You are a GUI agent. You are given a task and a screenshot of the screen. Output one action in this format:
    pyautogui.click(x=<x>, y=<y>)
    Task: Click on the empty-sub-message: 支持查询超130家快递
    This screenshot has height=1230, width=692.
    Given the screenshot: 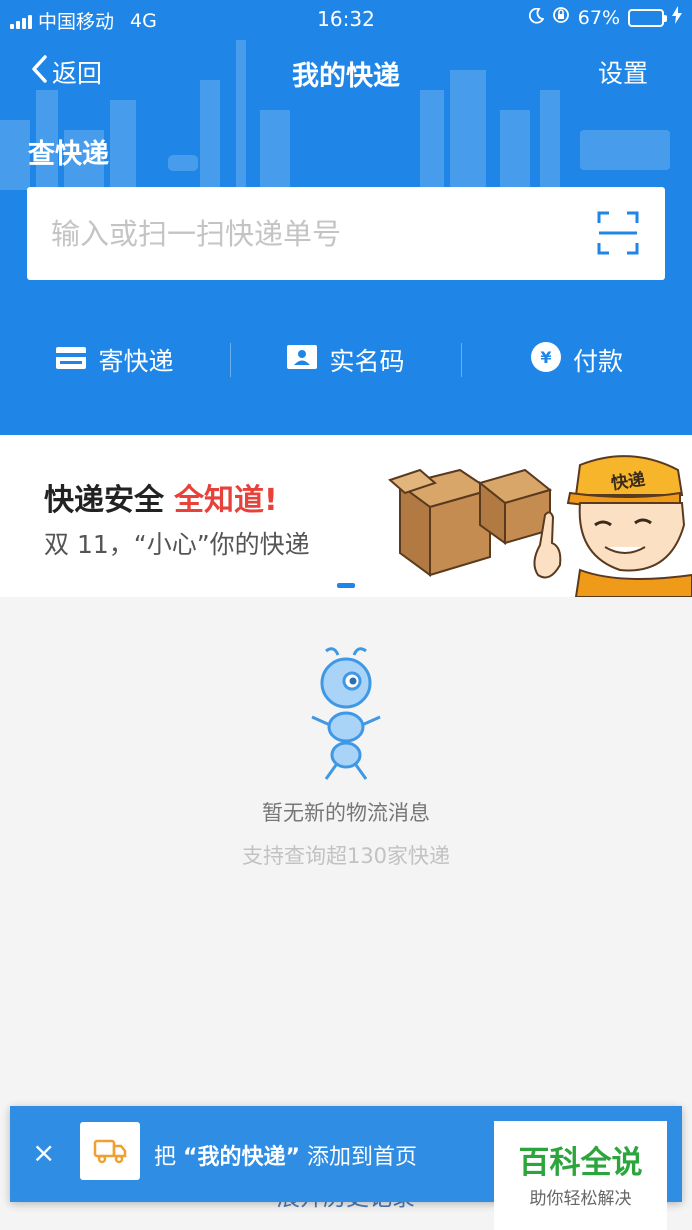 What is the action you would take?
    pyautogui.click(x=346, y=856)
    